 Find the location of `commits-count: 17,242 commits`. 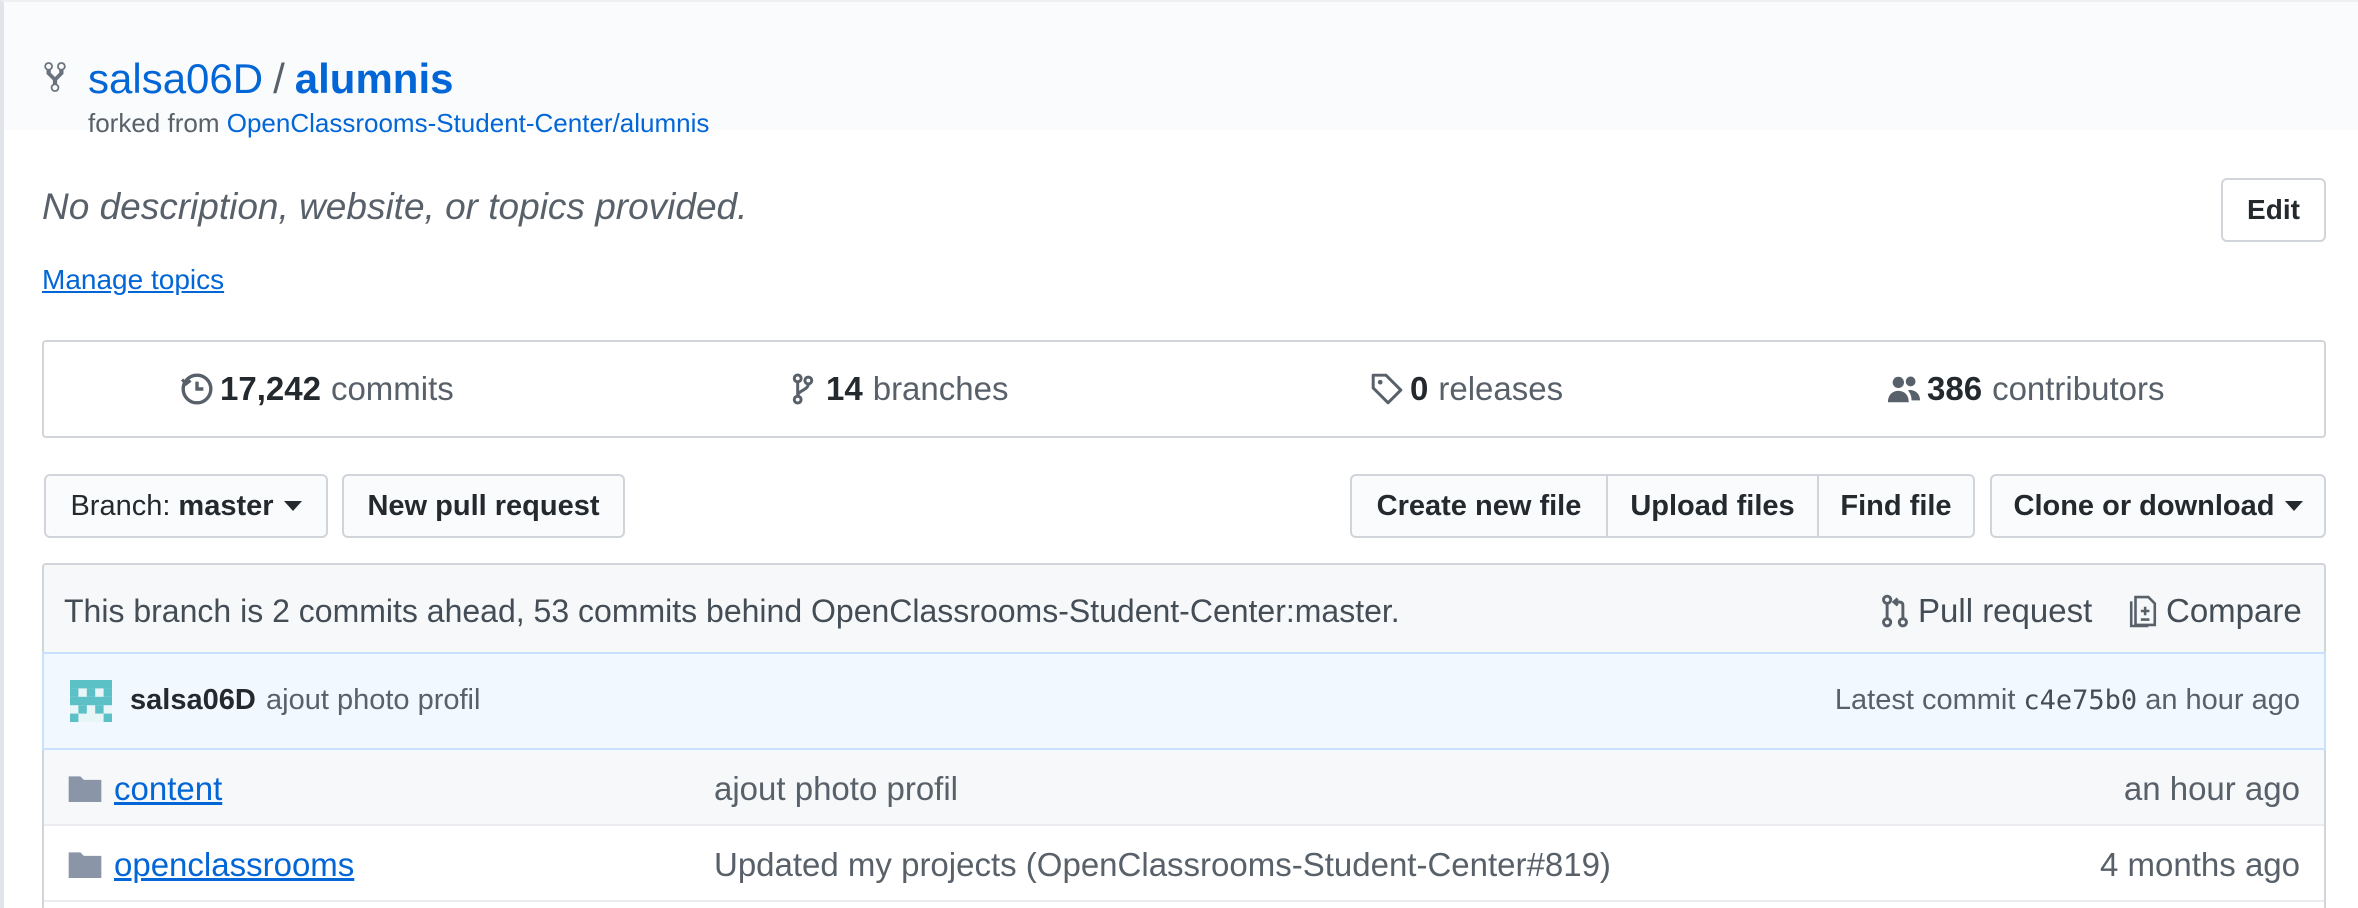

commits-count: 17,242 commits is located at coordinates (317, 389).